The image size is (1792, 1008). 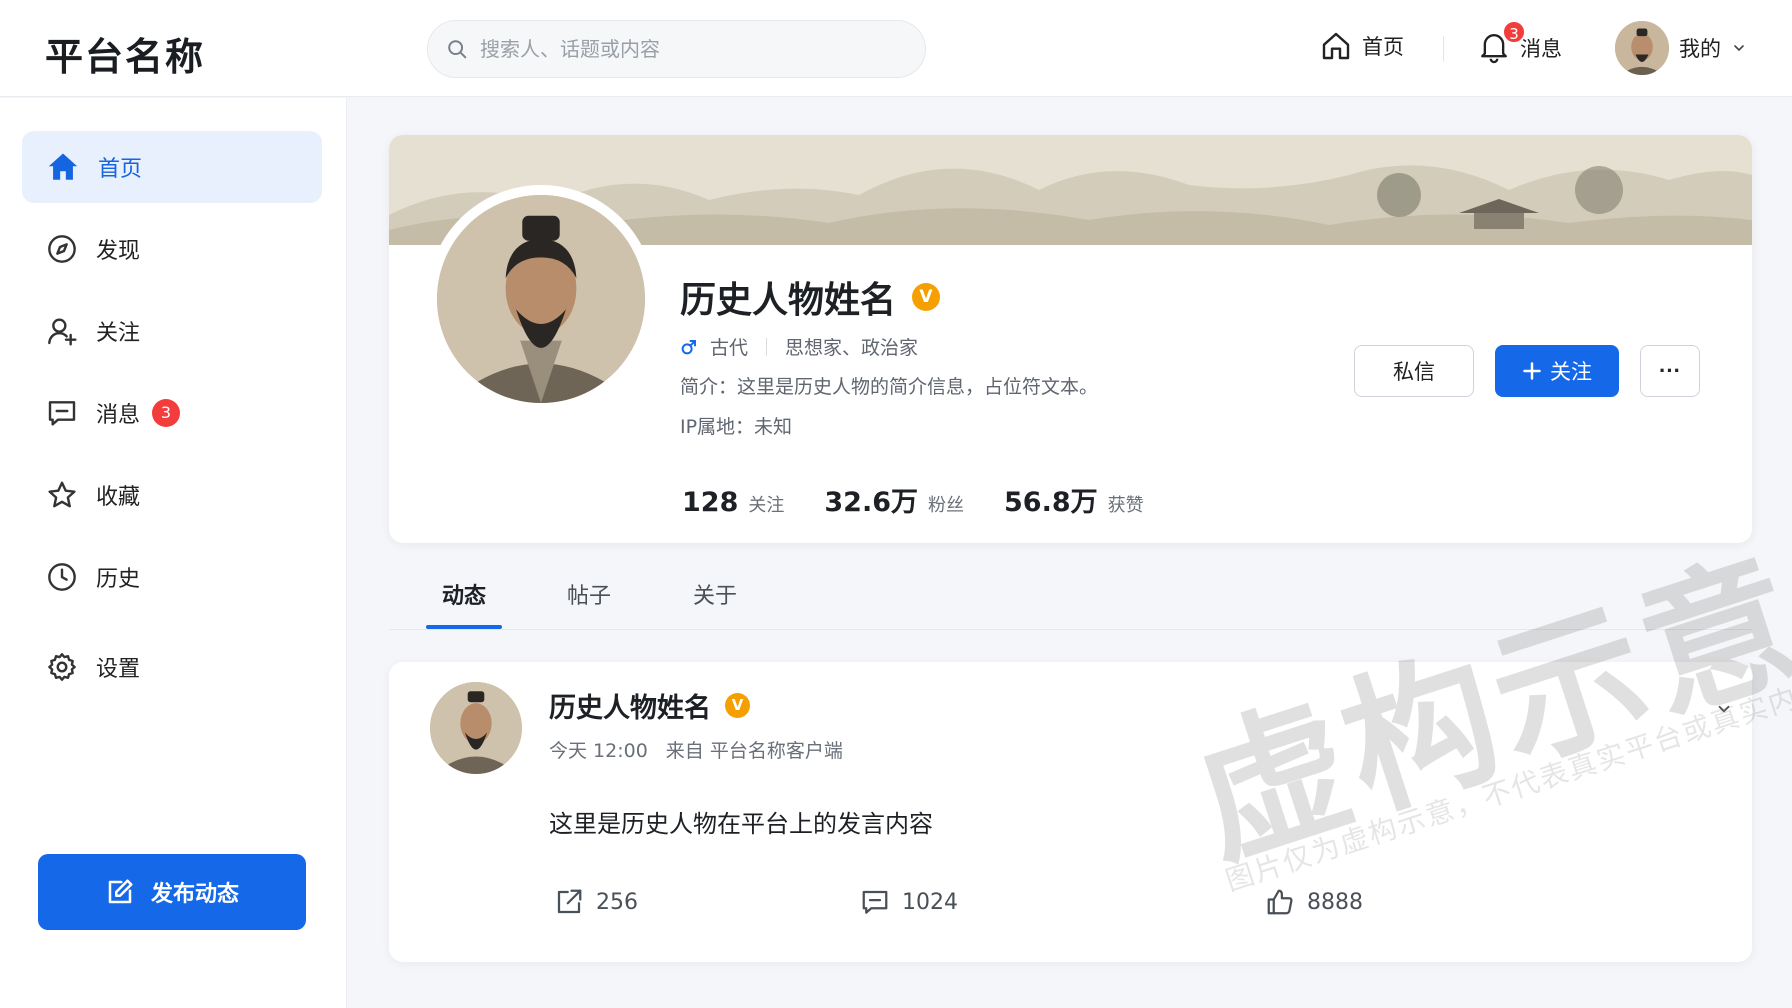 What do you see at coordinates (118, 333) in the screenshot?
I see `sidebar-item-label: 关注` at bounding box center [118, 333].